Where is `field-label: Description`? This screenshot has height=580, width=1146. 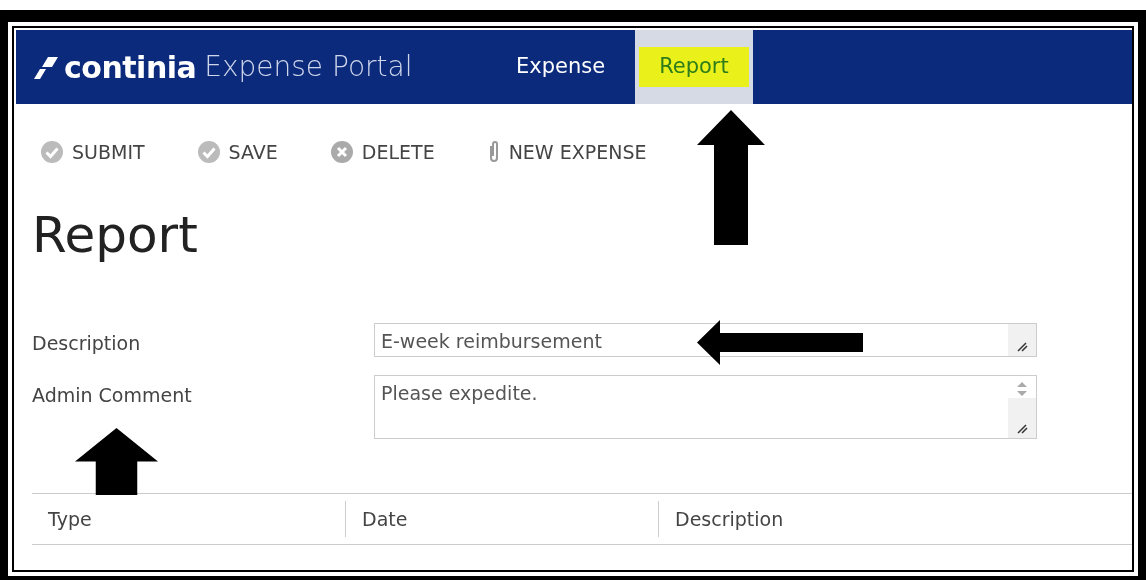 field-label: Description is located at coordinates (86, 343).